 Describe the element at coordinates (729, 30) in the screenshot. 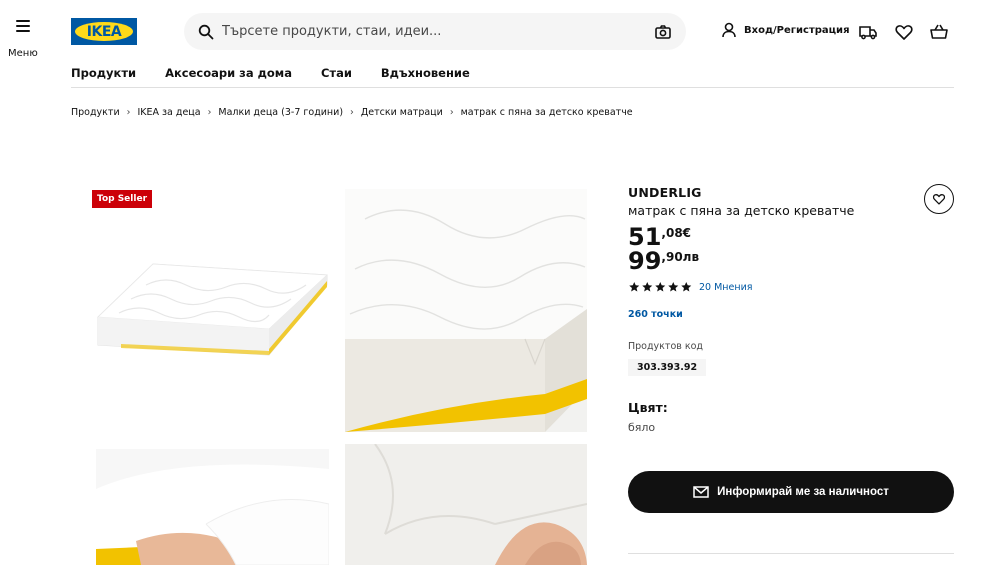

I see `user-icon` at that location.